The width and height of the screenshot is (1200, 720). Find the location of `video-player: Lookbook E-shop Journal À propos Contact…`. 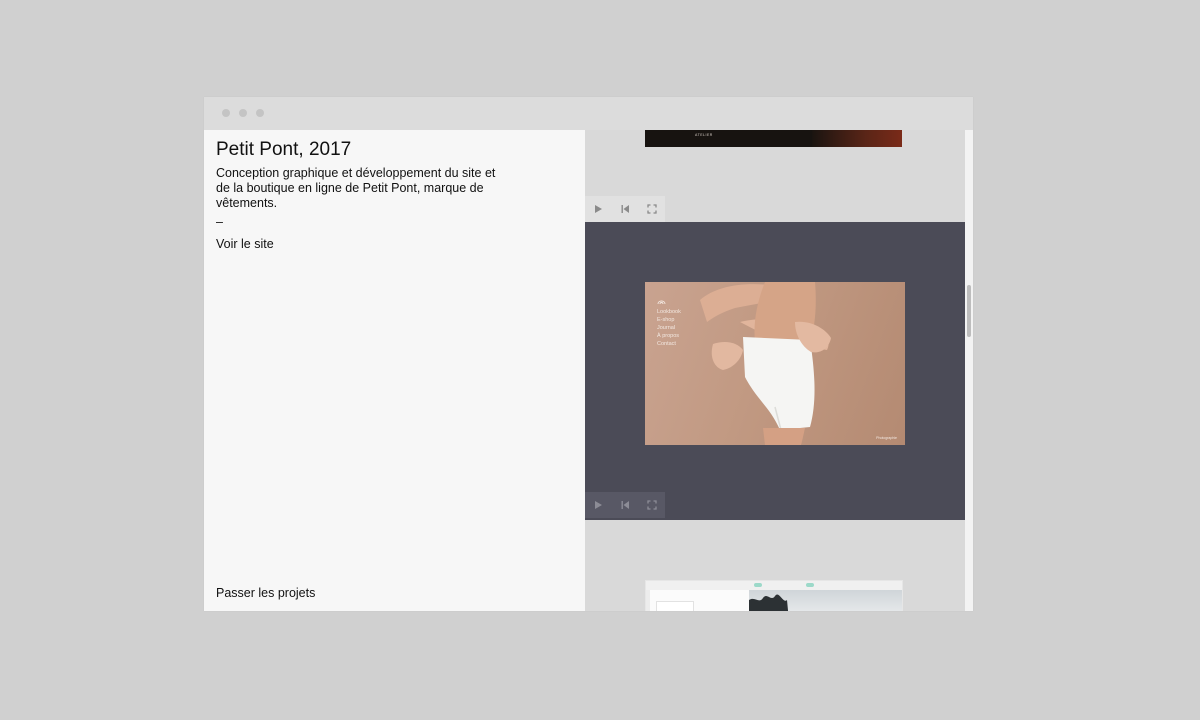

video-player: Lookbook E-shop Journal À propos Contact… is located at coordinates (775, 371).